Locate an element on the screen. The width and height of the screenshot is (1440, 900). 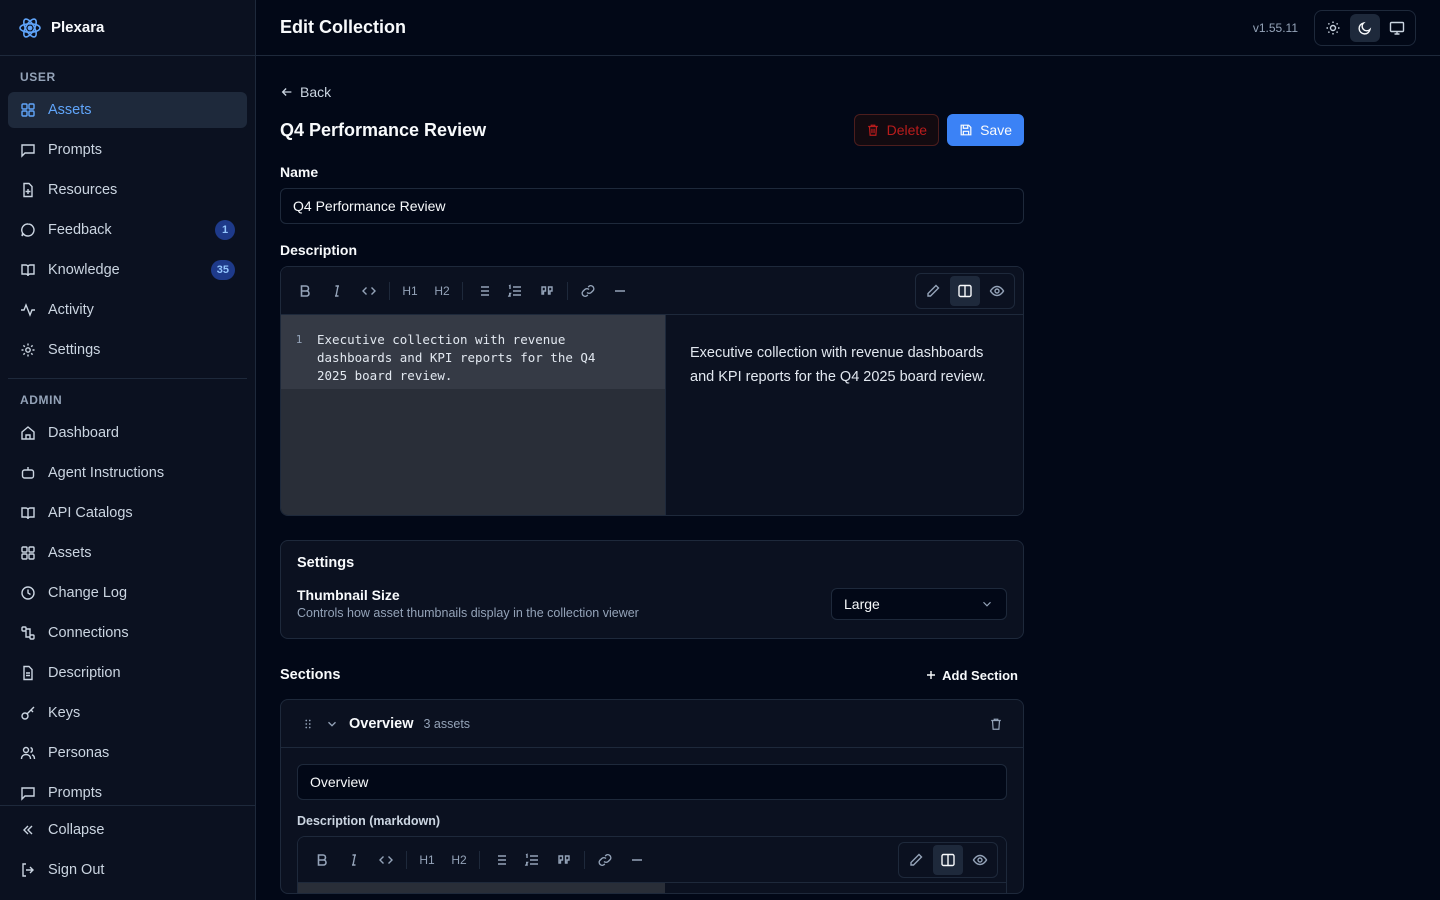
columns-icon is located at coordinates (965, 291).